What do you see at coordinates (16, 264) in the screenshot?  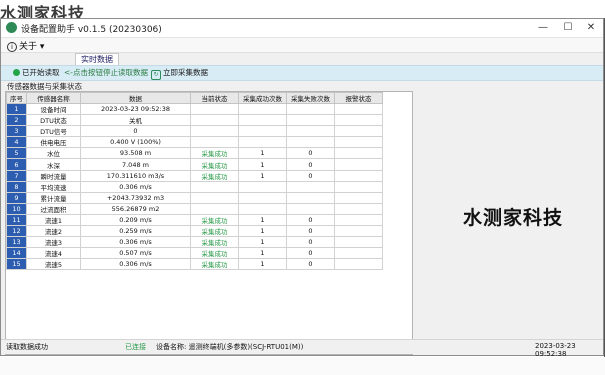 I see `table-cell: 15` at bounding box center [16, 264].